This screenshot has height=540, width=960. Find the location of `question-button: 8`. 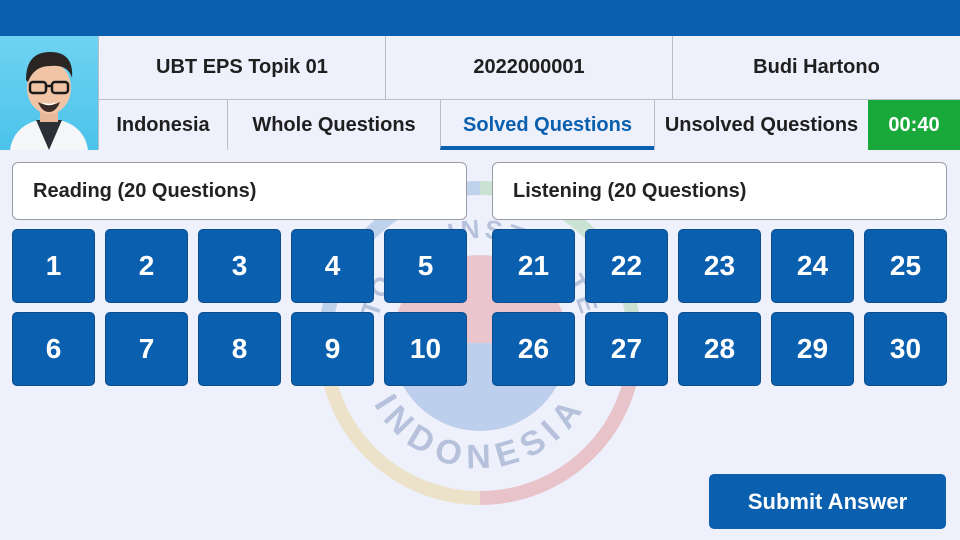

question-button: 8 is located at coordinates (239, 349).